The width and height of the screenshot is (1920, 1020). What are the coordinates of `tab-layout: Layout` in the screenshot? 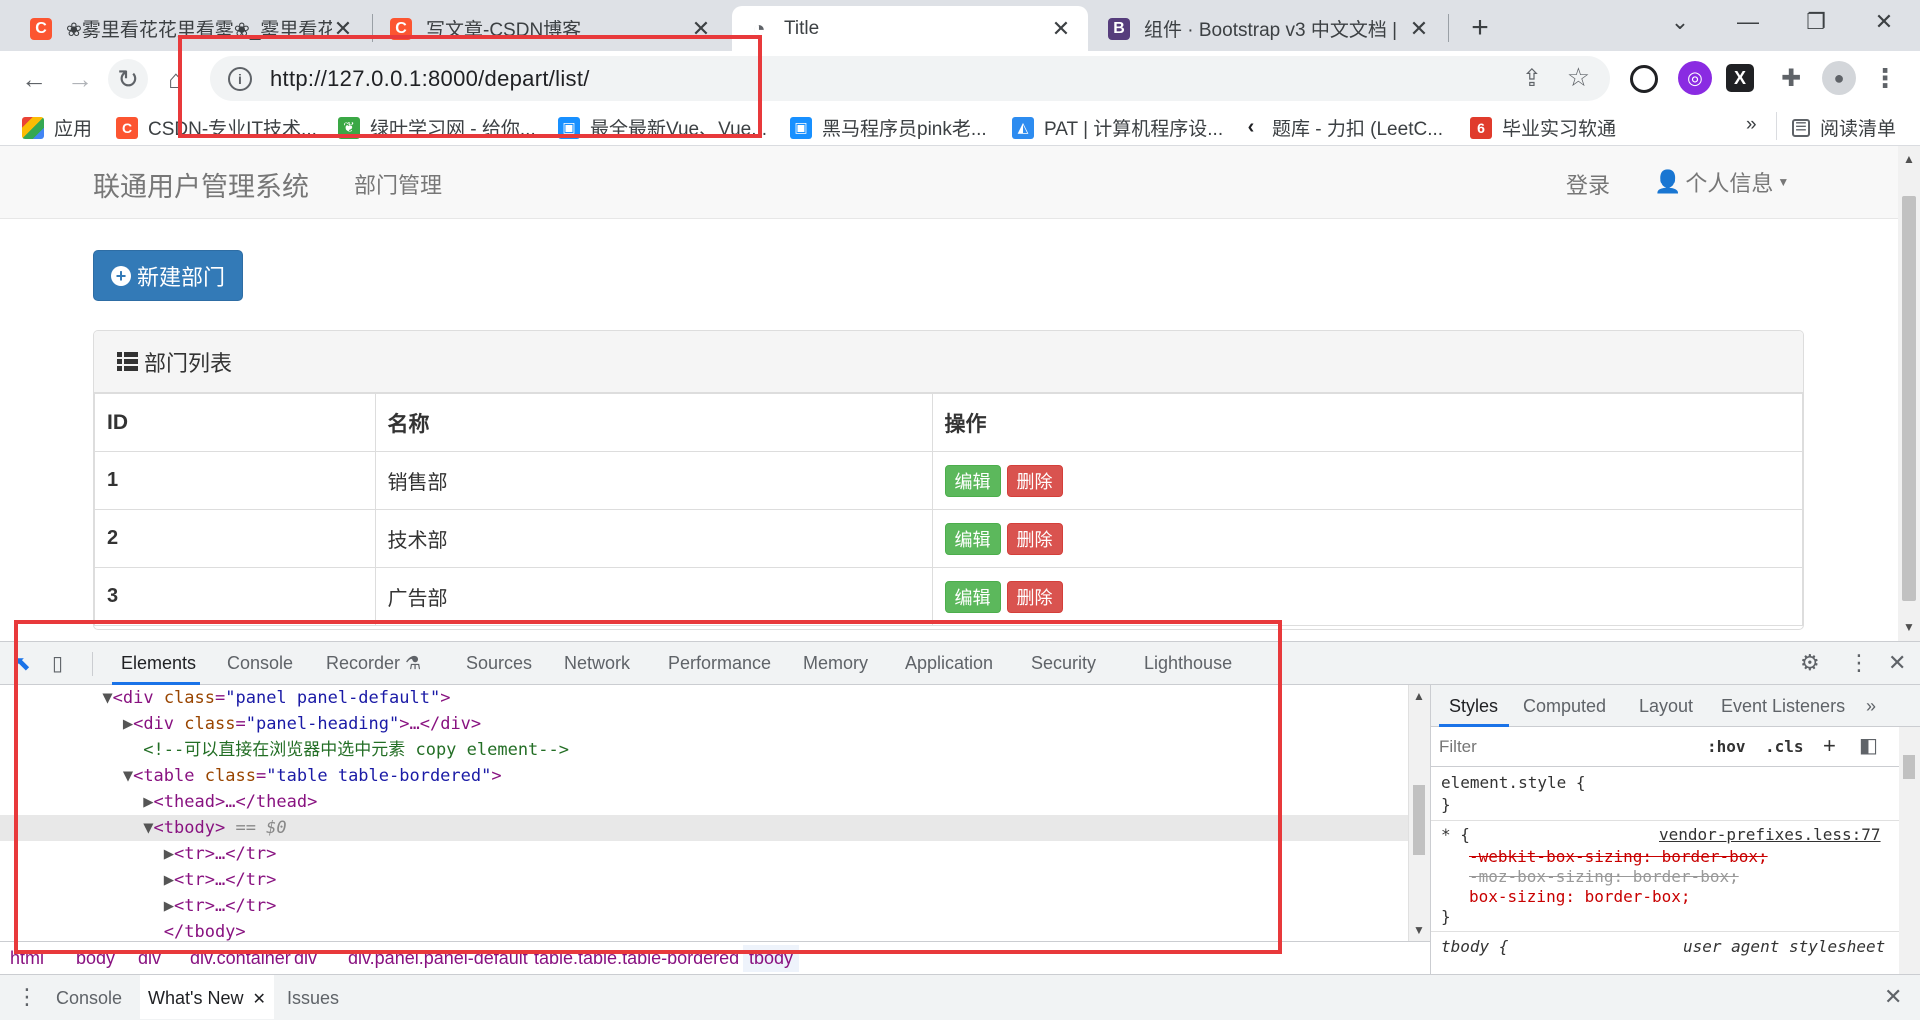 It's located at (1666, 706).